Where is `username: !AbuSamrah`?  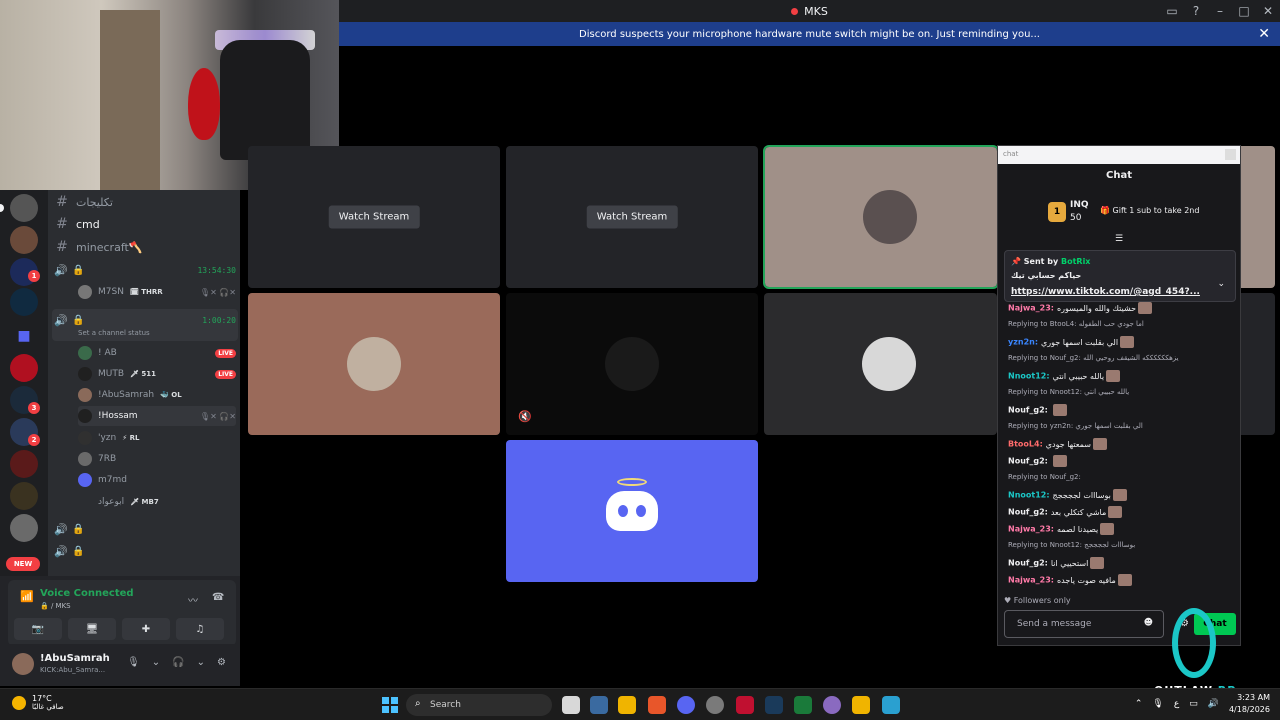
username: !AbuSamrah is located at coordinates (75, 658).